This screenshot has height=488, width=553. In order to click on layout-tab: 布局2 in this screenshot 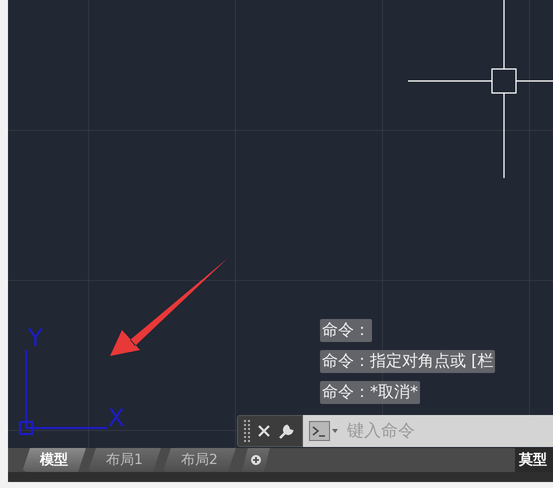, I will do `click(199, 460)`.